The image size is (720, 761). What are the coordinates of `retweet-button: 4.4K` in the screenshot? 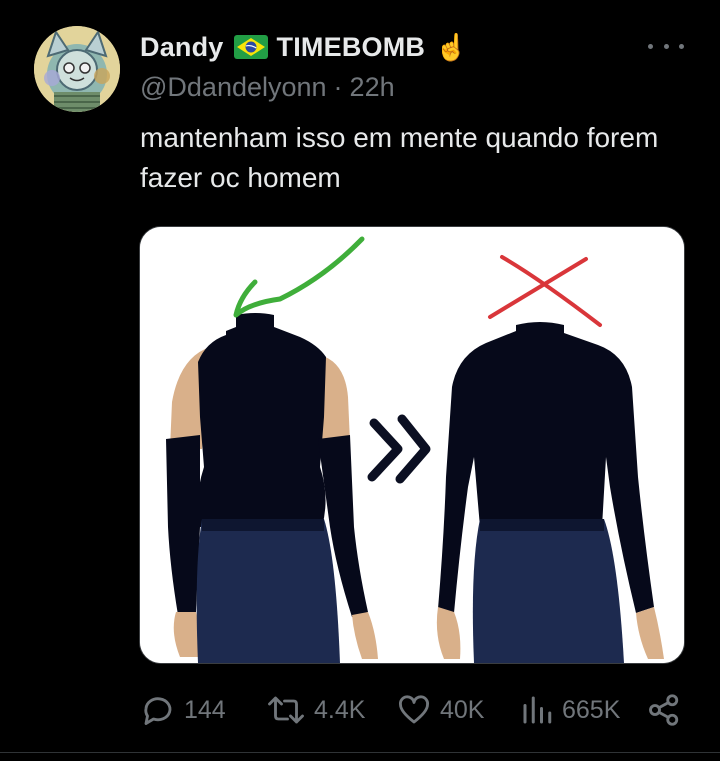 It's located at (315, 710).